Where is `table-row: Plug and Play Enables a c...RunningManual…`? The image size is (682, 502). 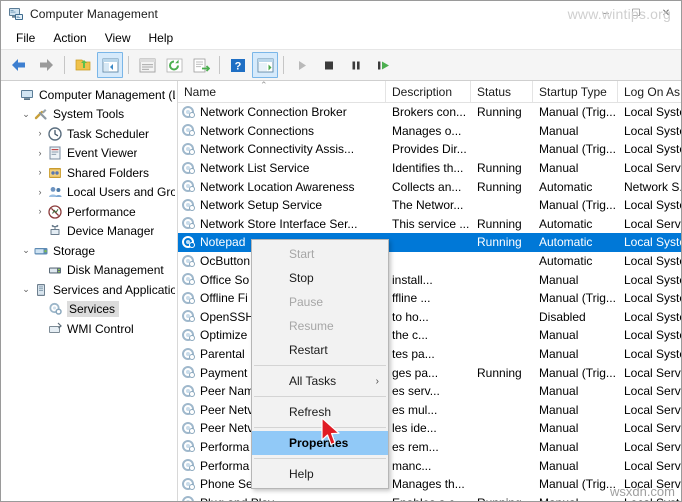
table-row: Plug and Play Enables a c...RunningManual… is located at coordinates (429, 497).